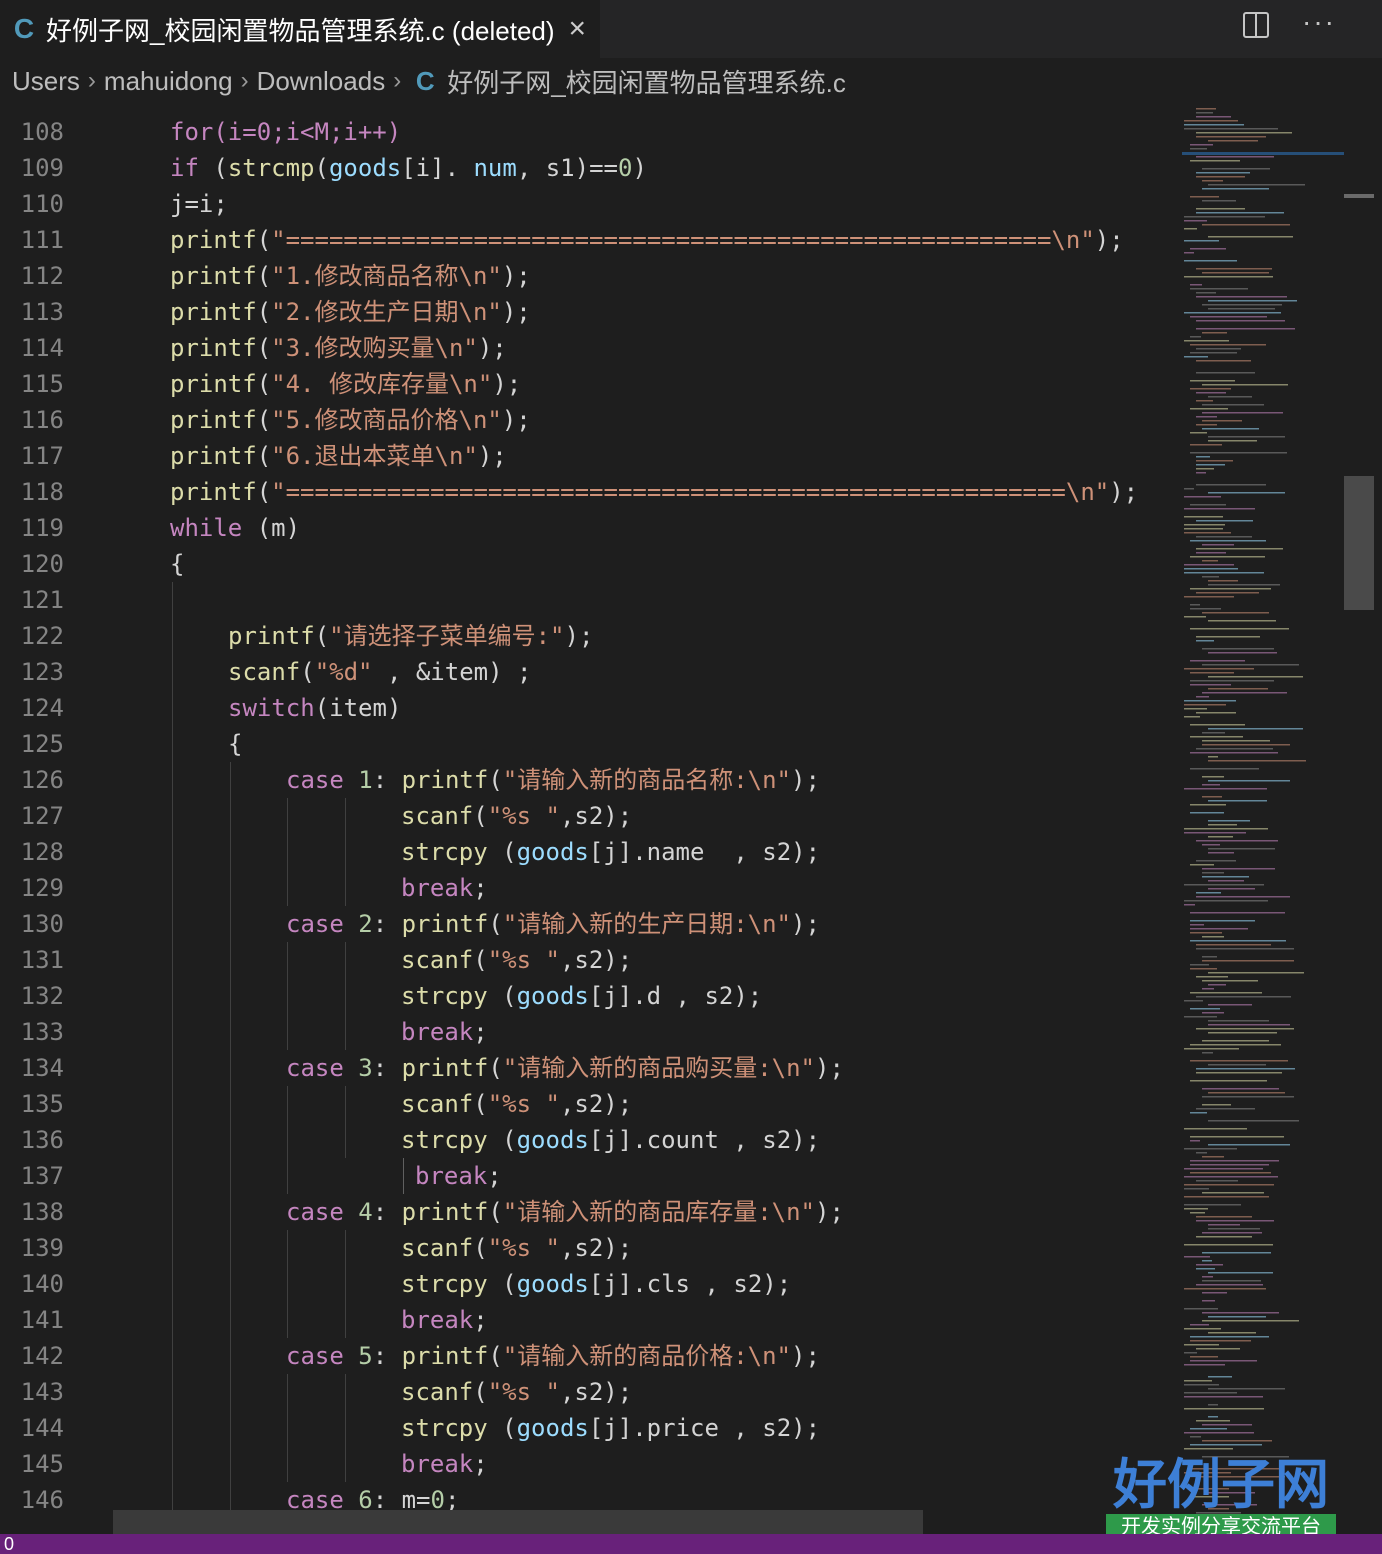  Describe the element at coordinates (24, 28) in the screenshot. I see `c-file-icon: C` at that location.